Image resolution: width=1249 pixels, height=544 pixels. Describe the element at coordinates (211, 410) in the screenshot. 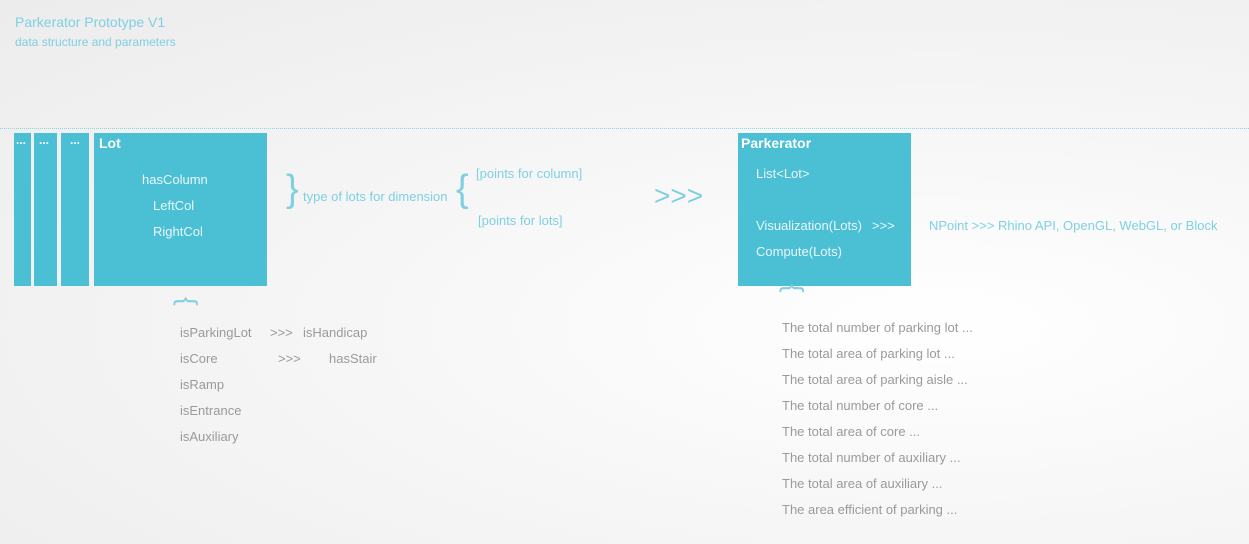

I see `lot-type: isEntrance` at that location.